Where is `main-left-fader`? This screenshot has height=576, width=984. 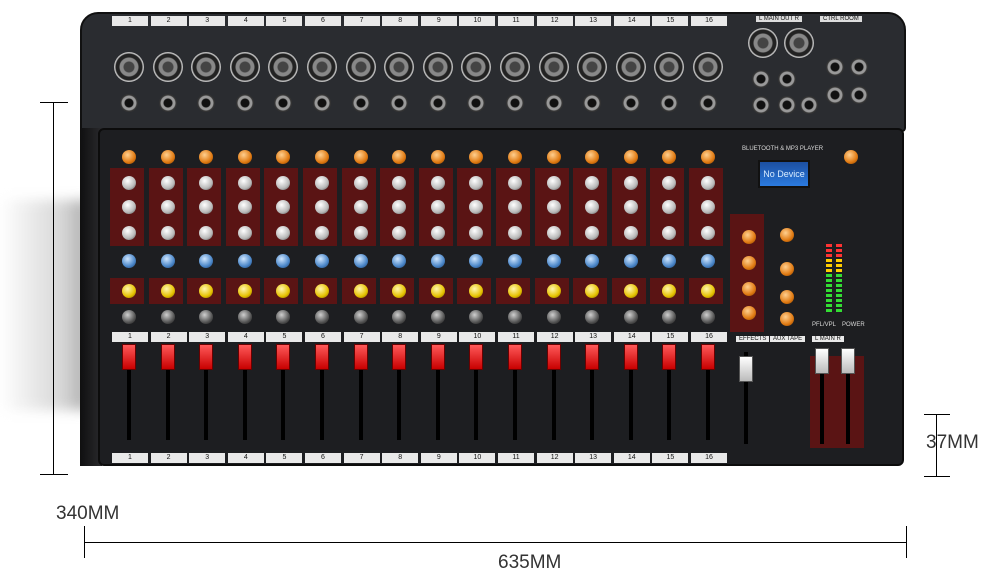 main-left-fader is located at coordinates (822, 361).